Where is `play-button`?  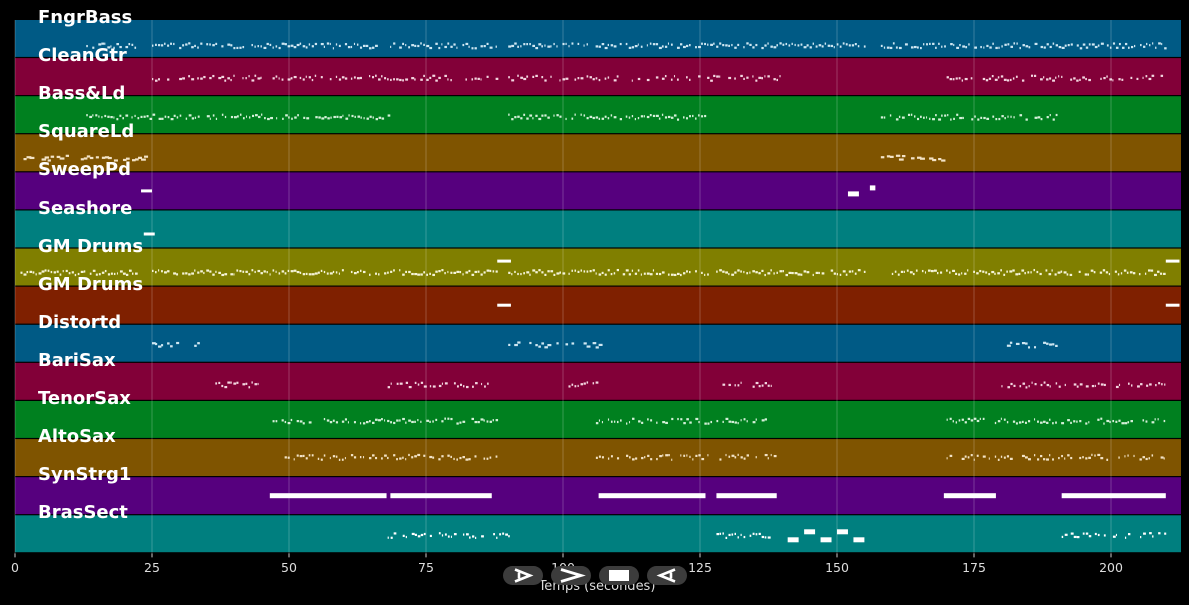 play-button is located at coordinates (523, 575).